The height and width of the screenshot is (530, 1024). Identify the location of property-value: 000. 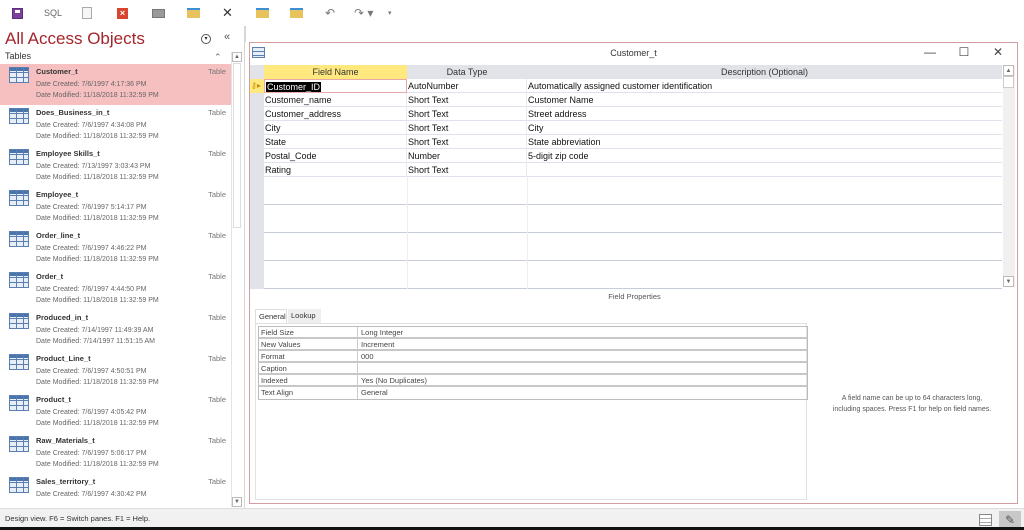
(583, 357).